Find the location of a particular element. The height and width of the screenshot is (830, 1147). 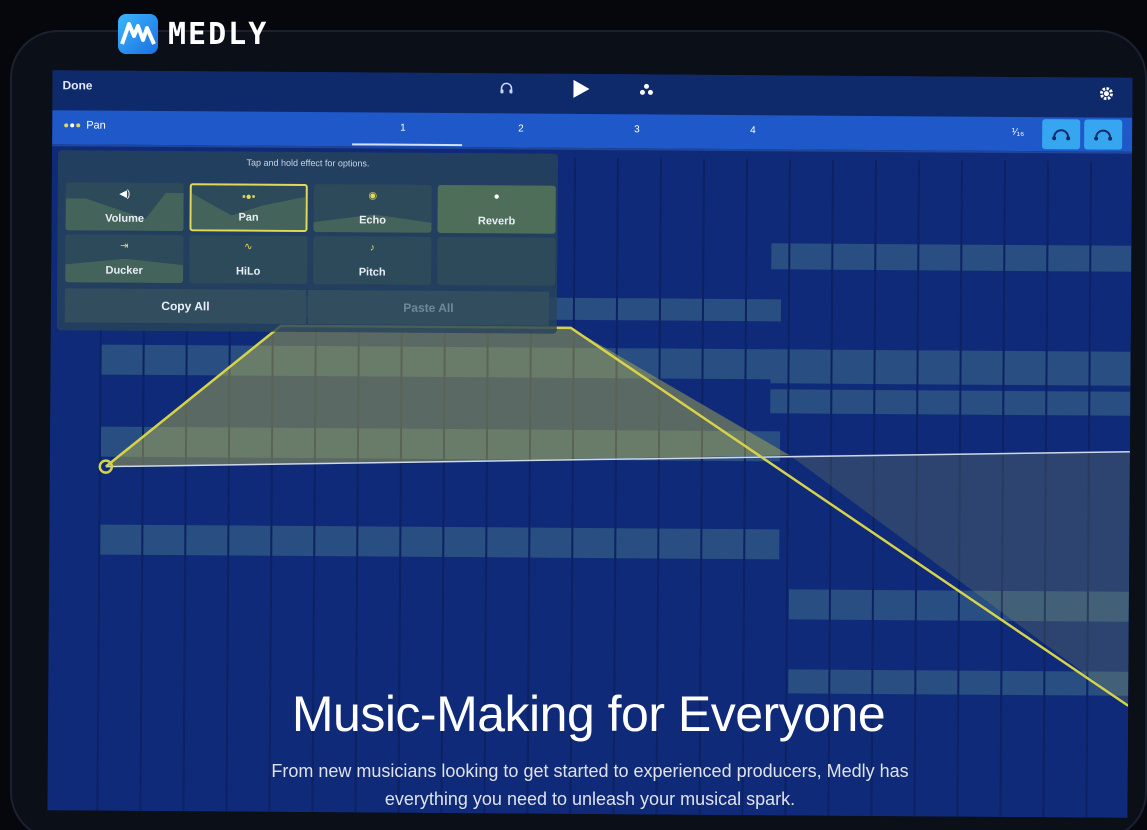

record-button is located at coordinates (1103, 134).